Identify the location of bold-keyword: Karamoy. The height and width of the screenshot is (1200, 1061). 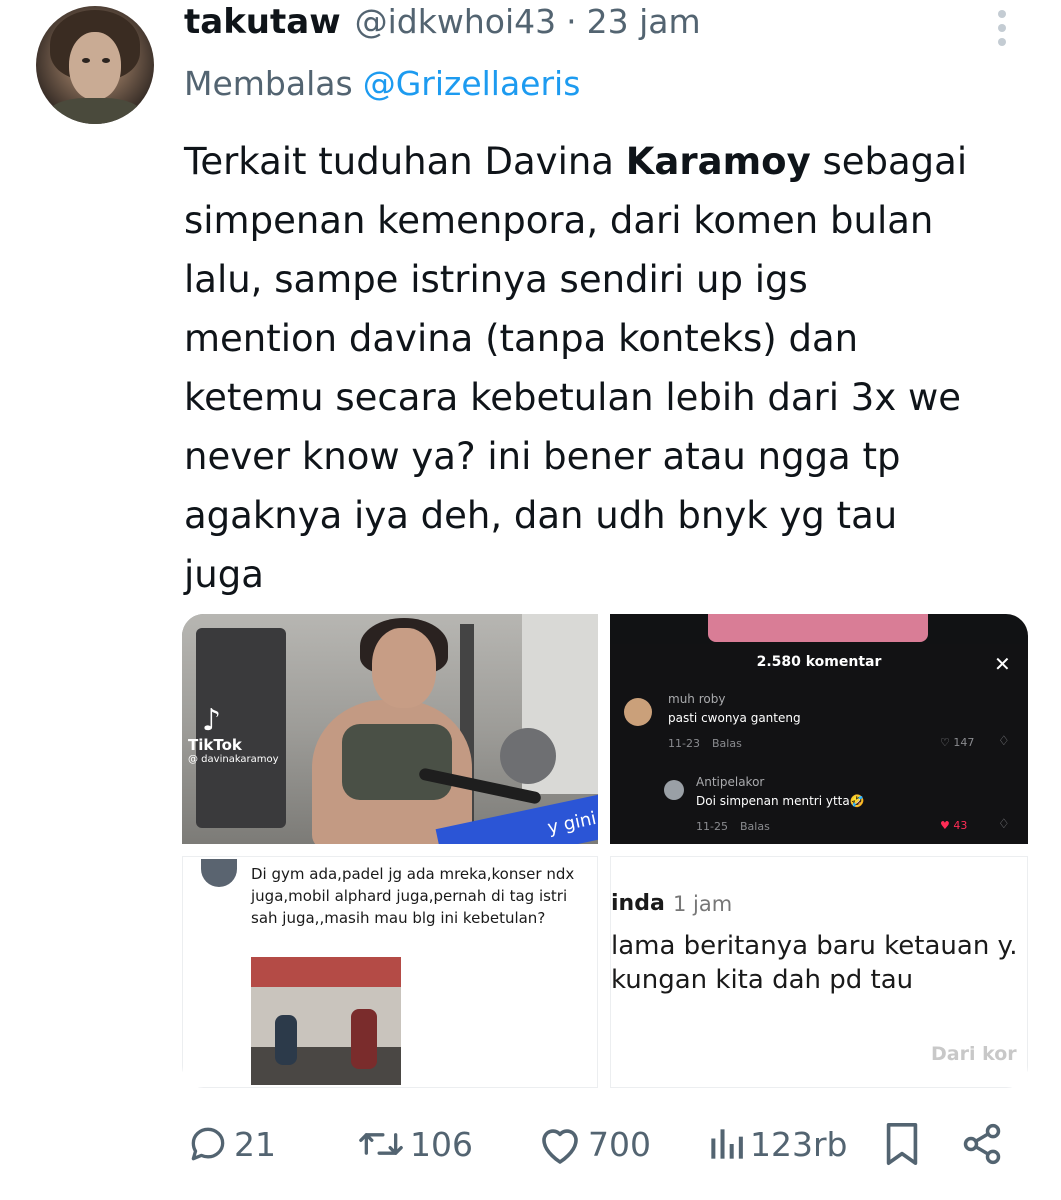
(718, 161).